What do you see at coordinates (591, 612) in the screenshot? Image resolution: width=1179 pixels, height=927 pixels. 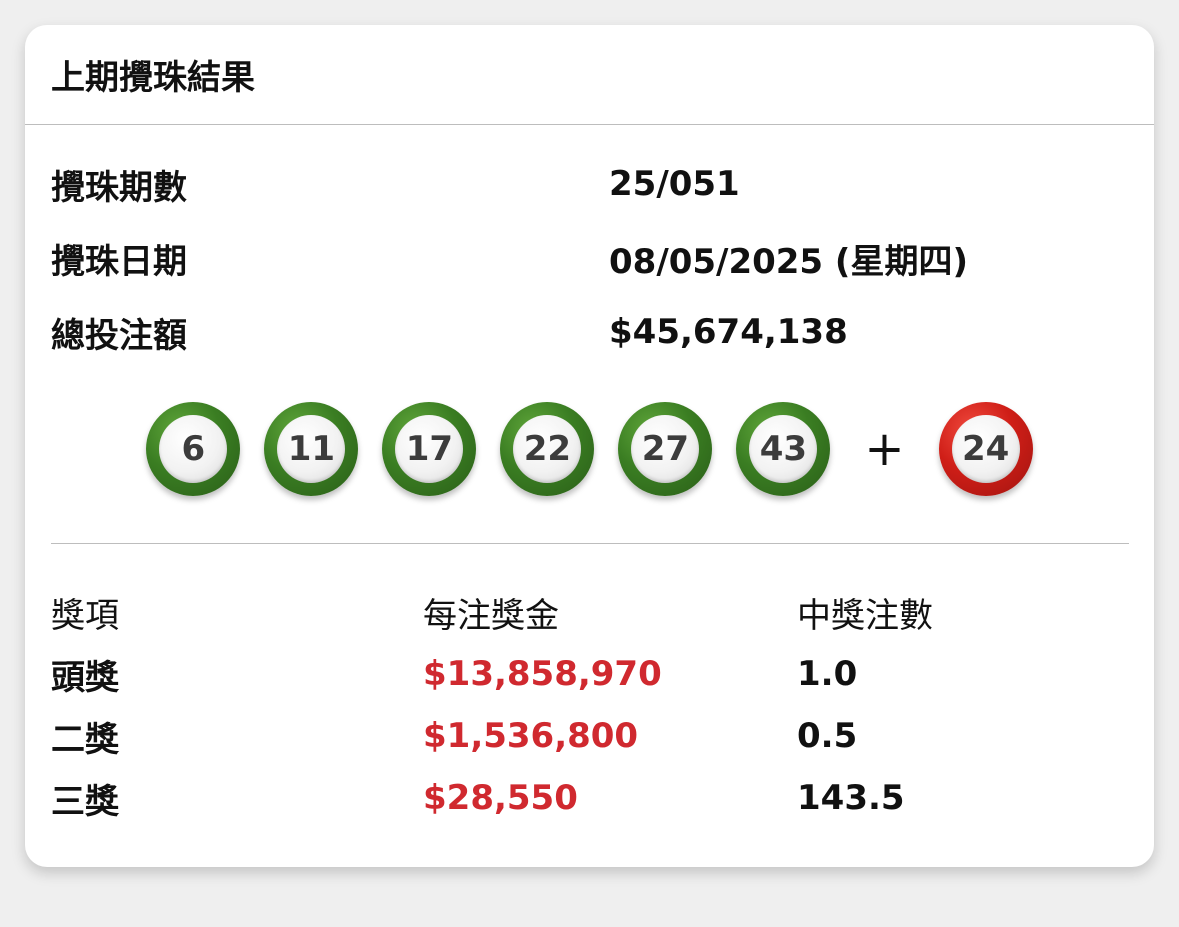 I see `prize-table-header: 獎項 每注獎金 中獎注數` at bounding box center [591, 612].